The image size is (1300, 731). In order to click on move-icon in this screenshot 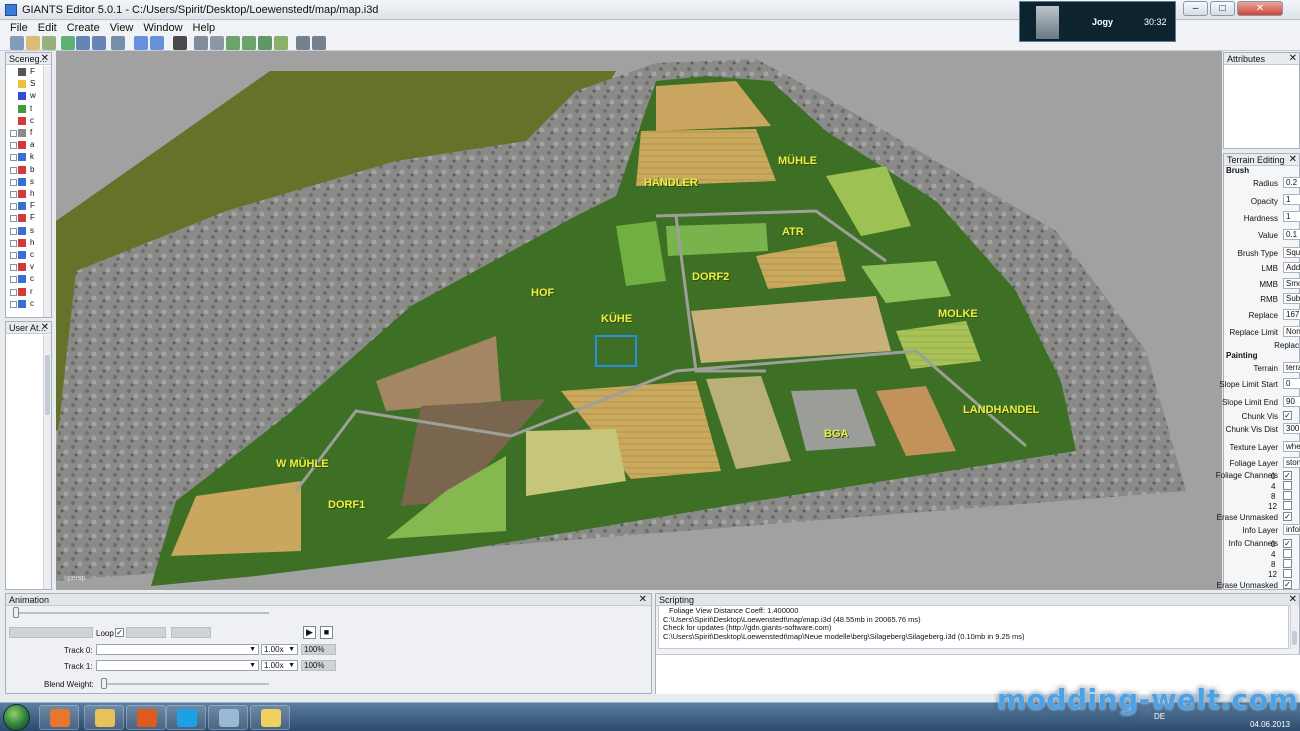, I will do `click(217, 43)`.